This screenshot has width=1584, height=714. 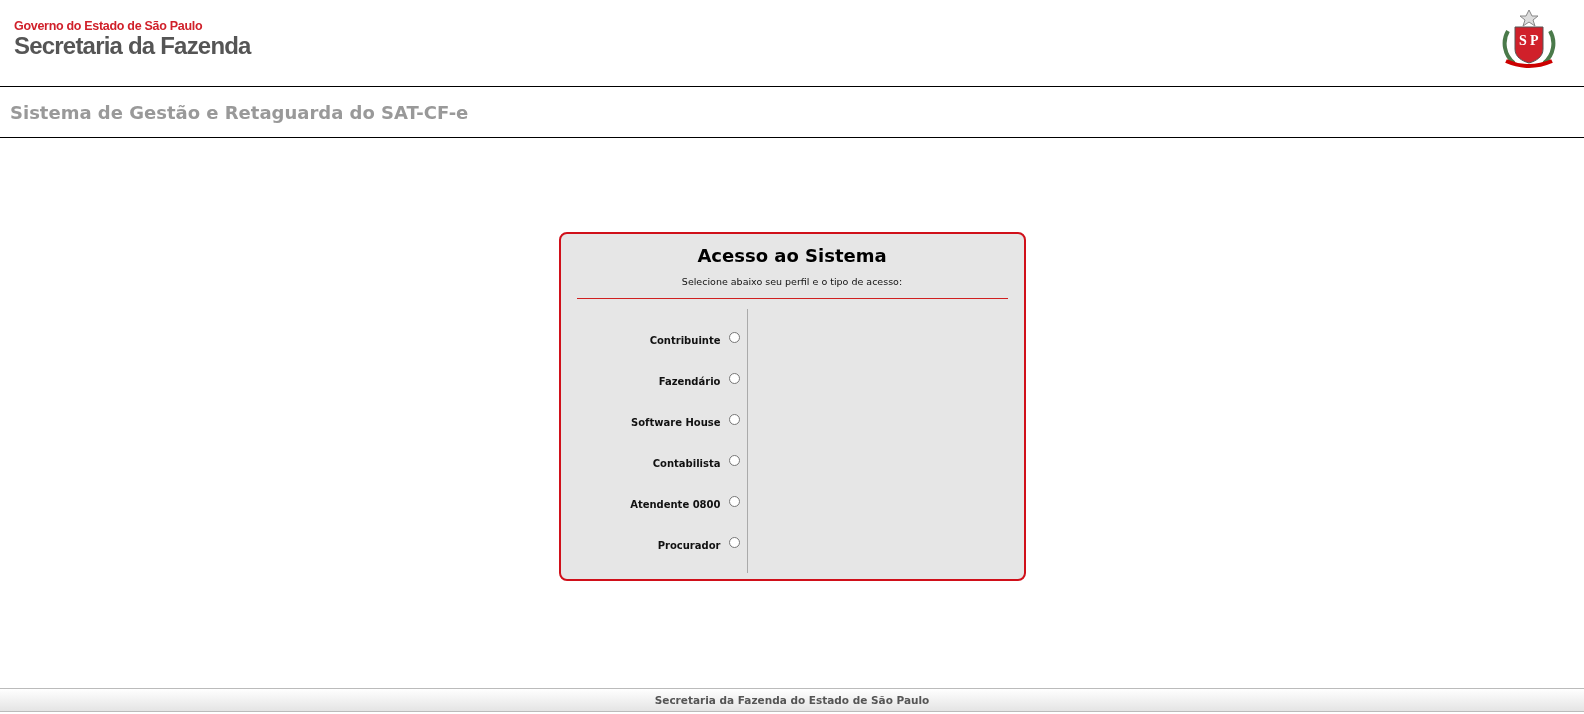 I want to click on profile-label: Atendente 0800, so click(x=675, y=503).